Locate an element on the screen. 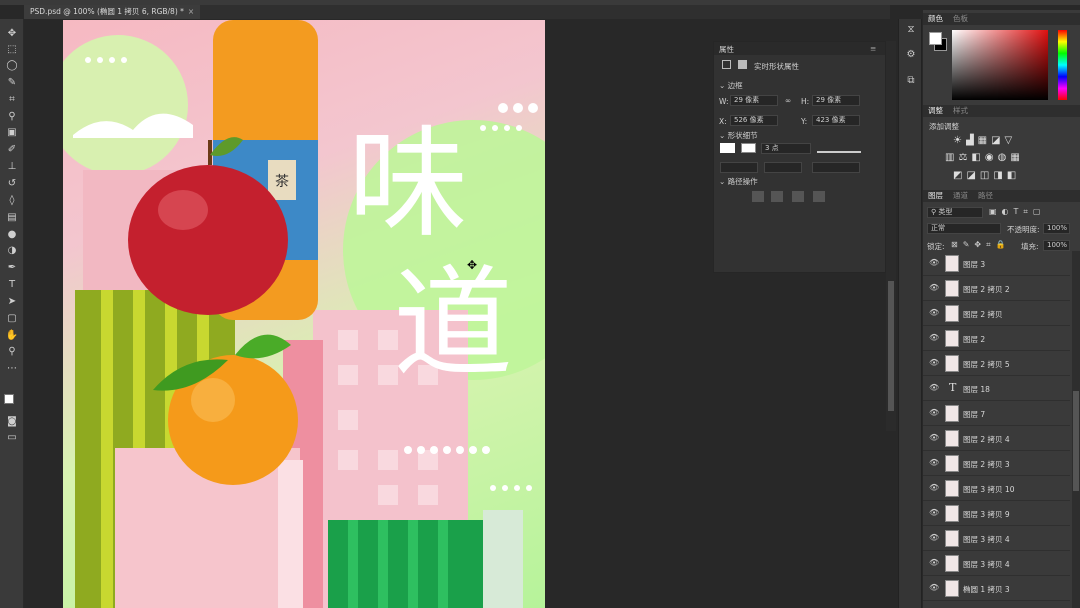 This screenshot has height=608, width=1080. stroke-corner-select is located at coordinates (836, 167).